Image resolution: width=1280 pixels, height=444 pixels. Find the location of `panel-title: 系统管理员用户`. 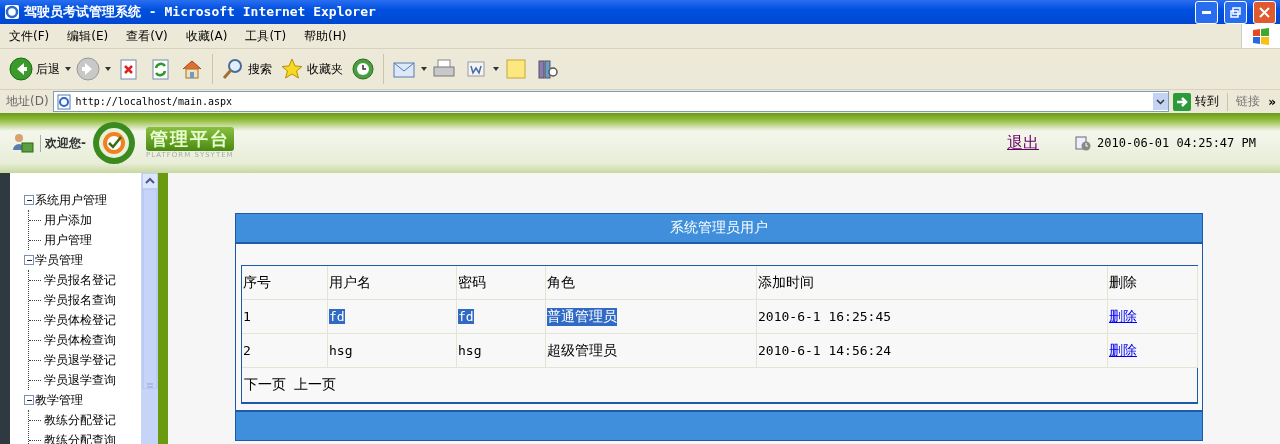

panel-title: 系统管理员用户 is located at coordinates (719, 229).